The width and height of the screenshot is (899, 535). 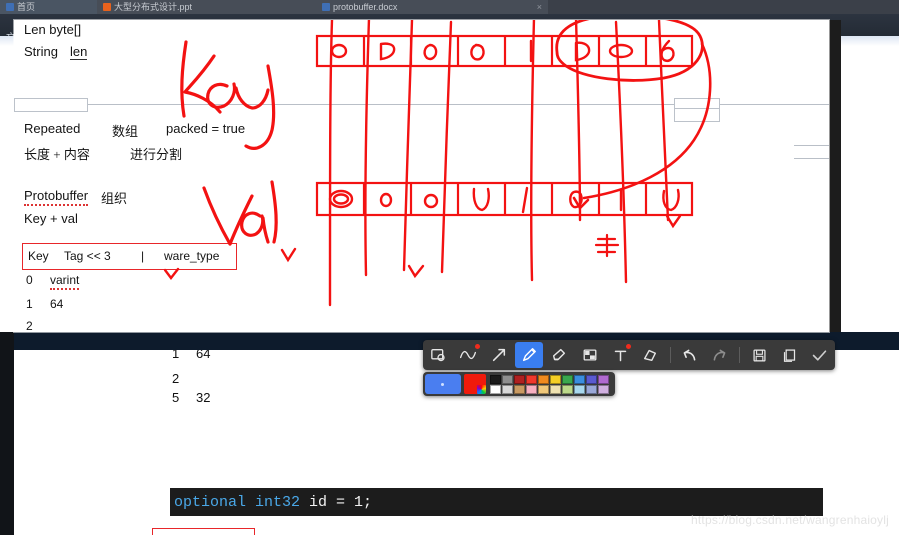 What do you see at coordinates (192, 256) in the screenshot?
I see `text-ware-type: ware_type` at bounding box center [192, 256].